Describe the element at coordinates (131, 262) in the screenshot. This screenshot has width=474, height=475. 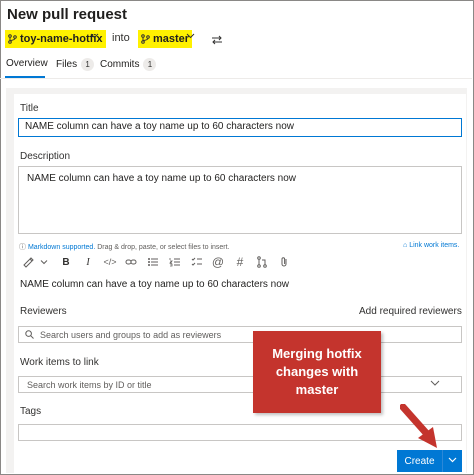
I see `link-icon` at that location.